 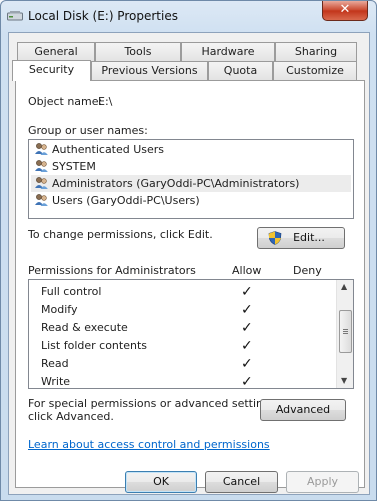 I want to click on advanced-button-label: Advanced, so click(x=303, y=409).